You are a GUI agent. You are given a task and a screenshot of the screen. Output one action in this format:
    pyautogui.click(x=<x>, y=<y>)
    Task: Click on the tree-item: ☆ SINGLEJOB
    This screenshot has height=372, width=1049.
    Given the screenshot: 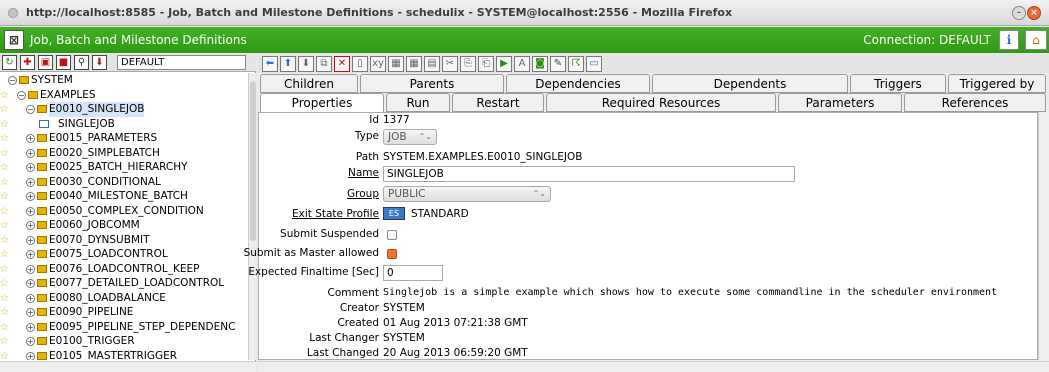 What is the action you would take?
    pyautogui.click(x=124, y=124)
    